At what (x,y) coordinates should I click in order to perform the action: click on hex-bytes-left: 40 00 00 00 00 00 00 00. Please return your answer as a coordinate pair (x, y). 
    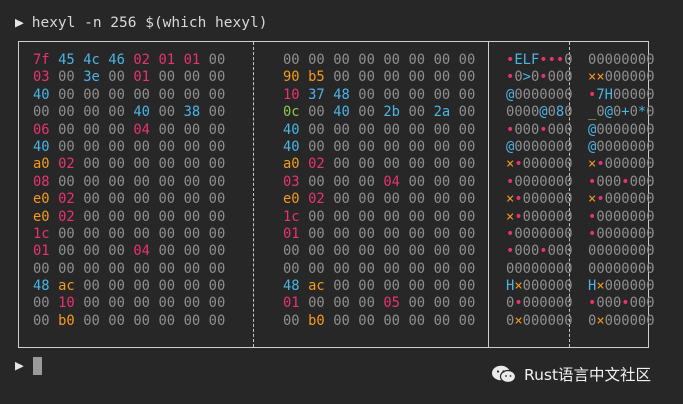
    Looking at the image, I should click on (133, 147).